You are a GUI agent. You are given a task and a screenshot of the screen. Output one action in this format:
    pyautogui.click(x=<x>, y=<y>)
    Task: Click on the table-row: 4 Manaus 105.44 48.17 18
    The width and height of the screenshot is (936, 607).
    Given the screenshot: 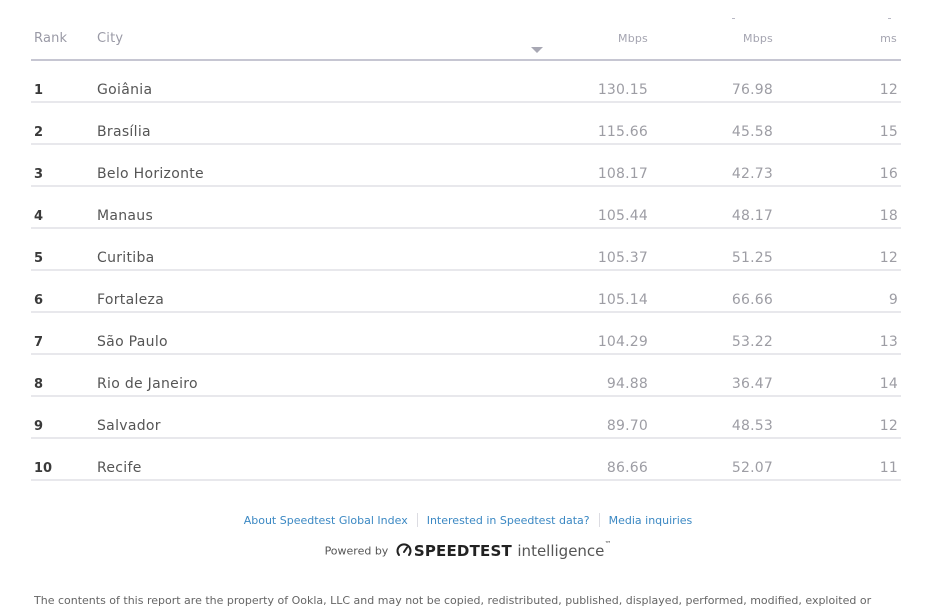 What is the action you would take?
    pyautogui.click(x=466, y=208)
    